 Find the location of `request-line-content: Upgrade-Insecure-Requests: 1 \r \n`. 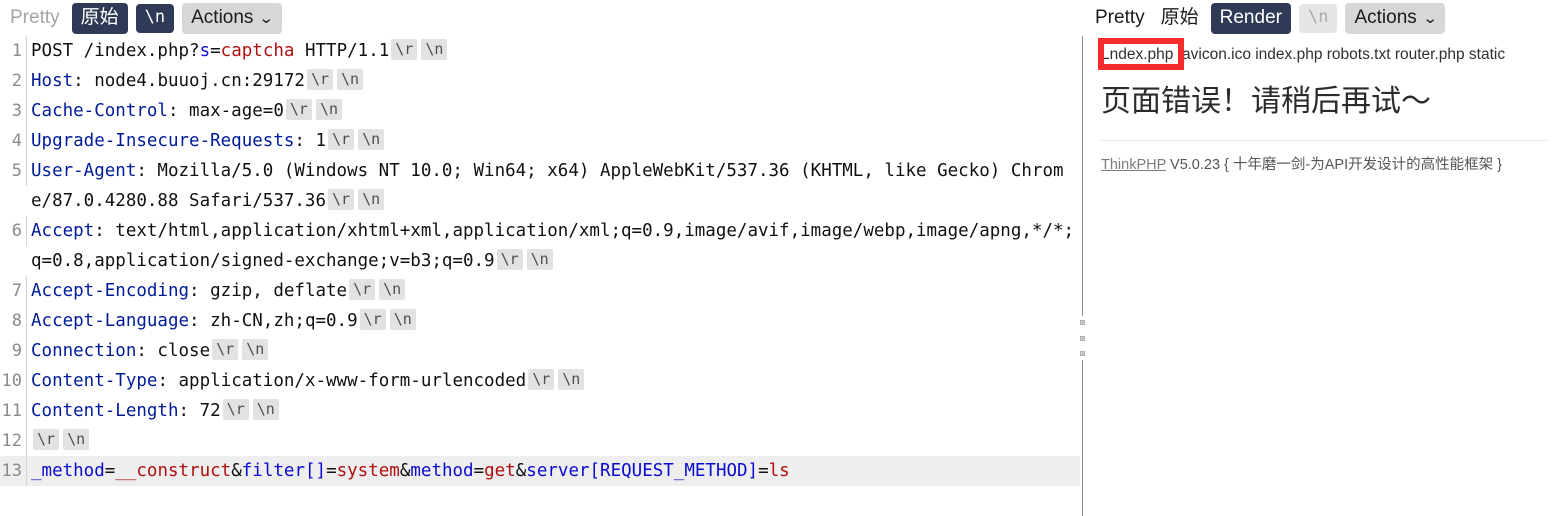

request-line-content: Upgrade-Insecure-Requests: 1 \r \n is located at coordinates (553, 141).